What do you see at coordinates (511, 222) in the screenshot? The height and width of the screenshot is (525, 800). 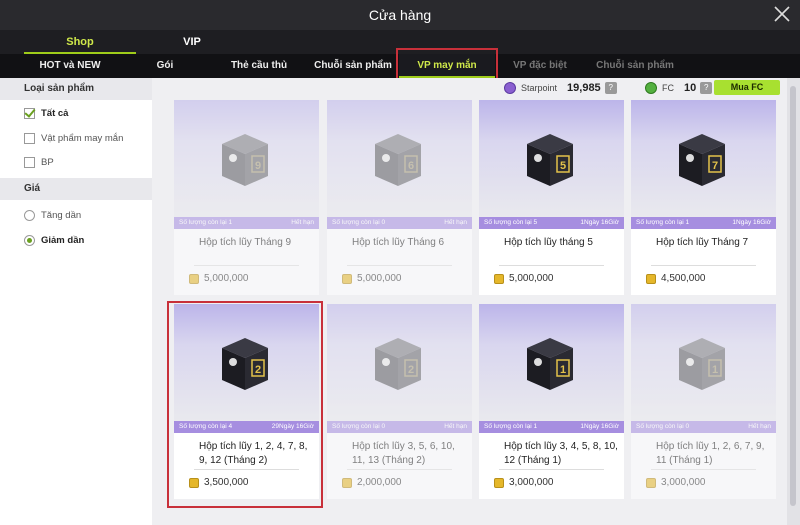 I see `remaining-quantity: Số lượng còn lại 5` at bounding box center [511, 222].